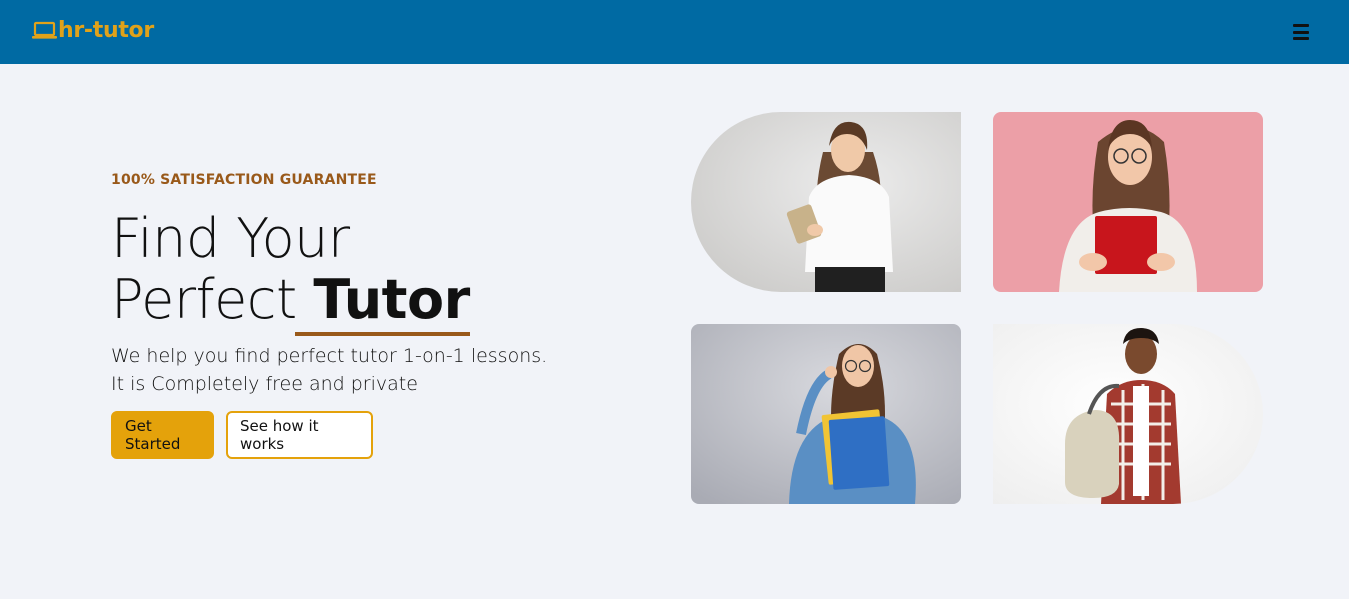 Image resolution: width=1349 pixels, height=599 pixels. I want to click on navbar: hr-tutor, so click(674, 32).